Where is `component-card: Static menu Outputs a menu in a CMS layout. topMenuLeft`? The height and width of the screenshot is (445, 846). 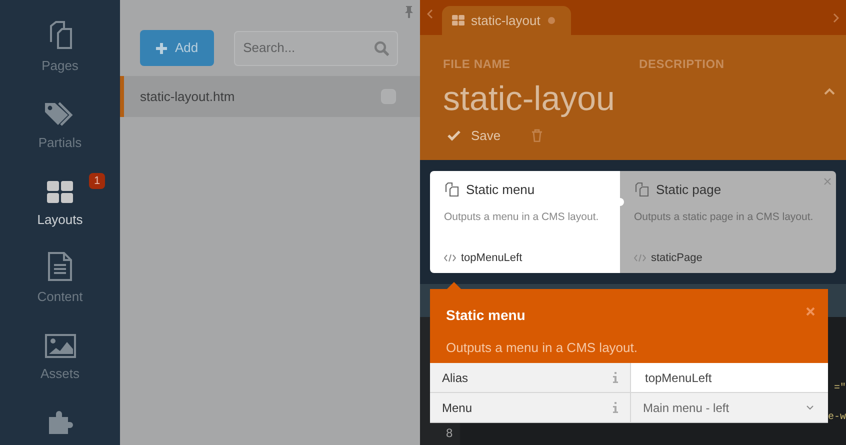 component-card: Static menu Outputs a menu in a CMS layout. topMenuLeft is located at coordinates (525, 222).